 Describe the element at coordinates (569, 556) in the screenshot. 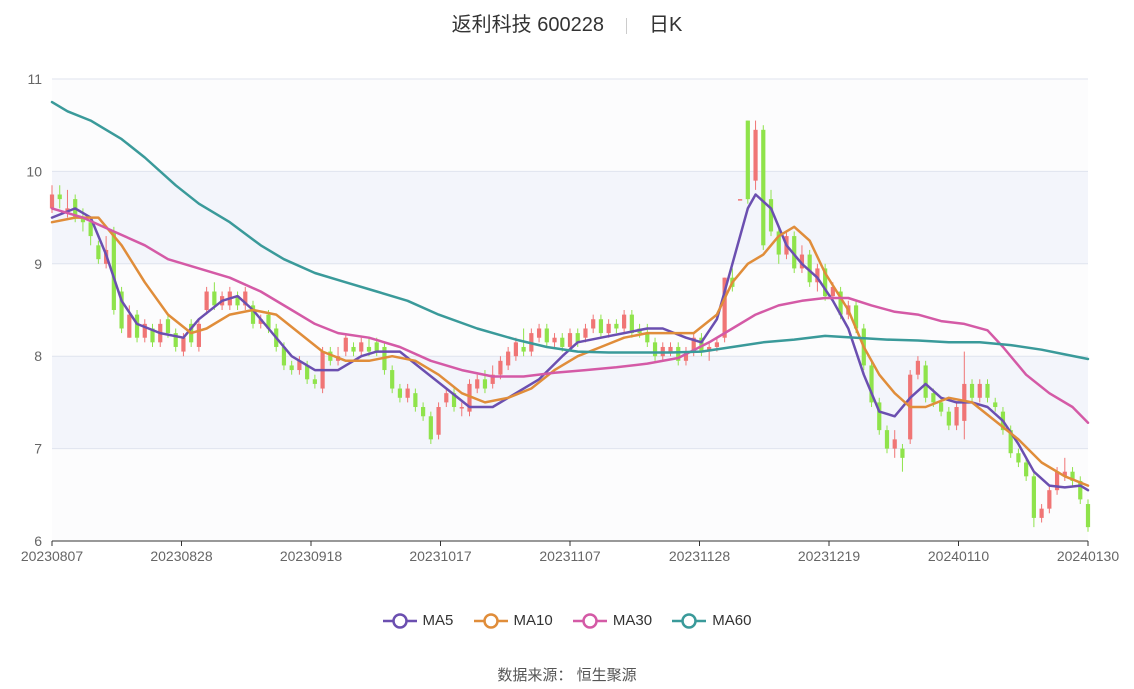

I see `x-tick-label: 20231107` at that location.